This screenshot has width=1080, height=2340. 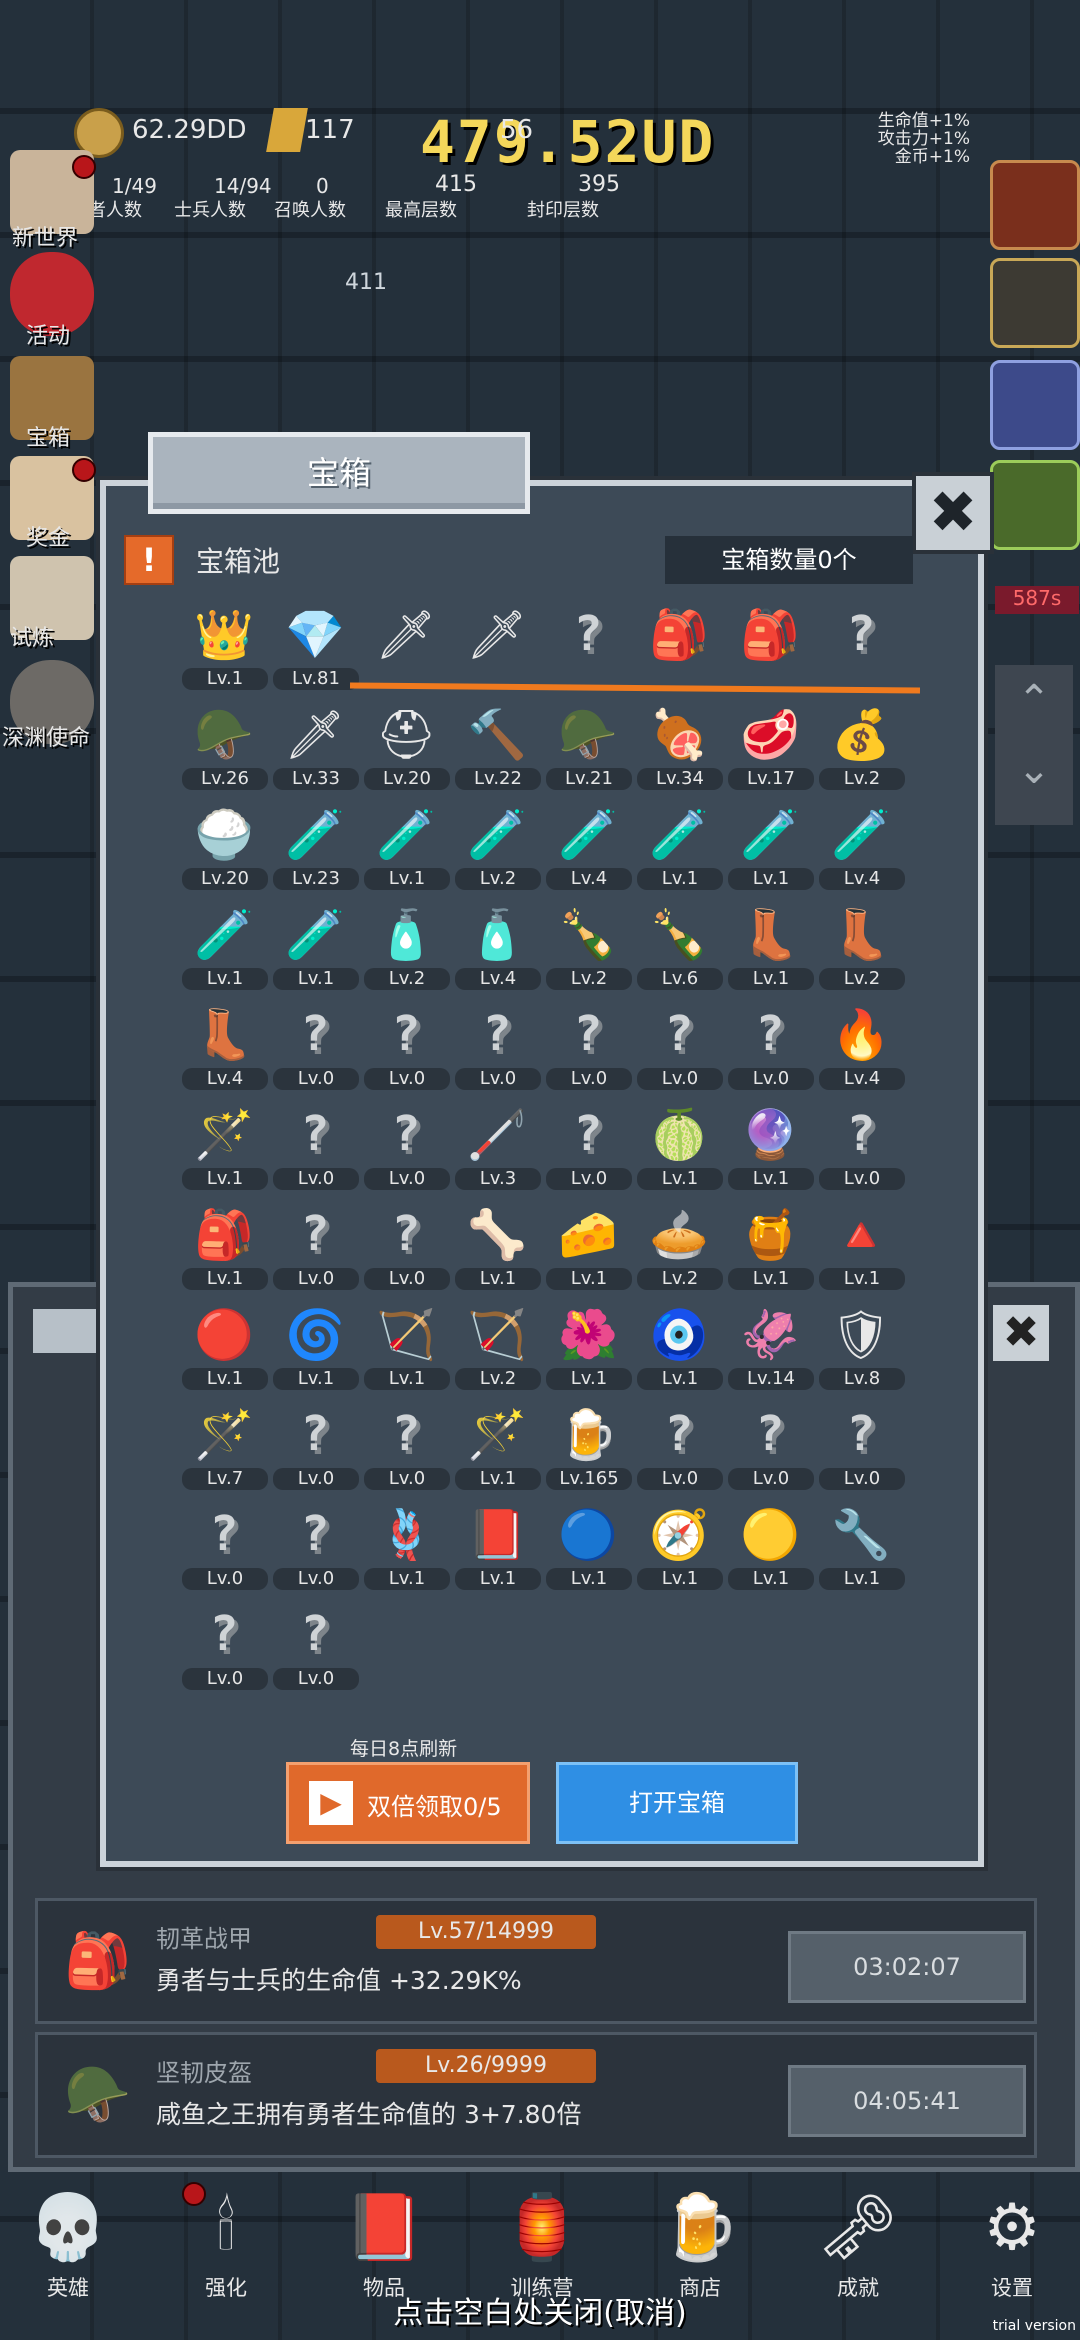 I want to click on item-timer-button: 04:05:41, so click(x=907, y=2101).